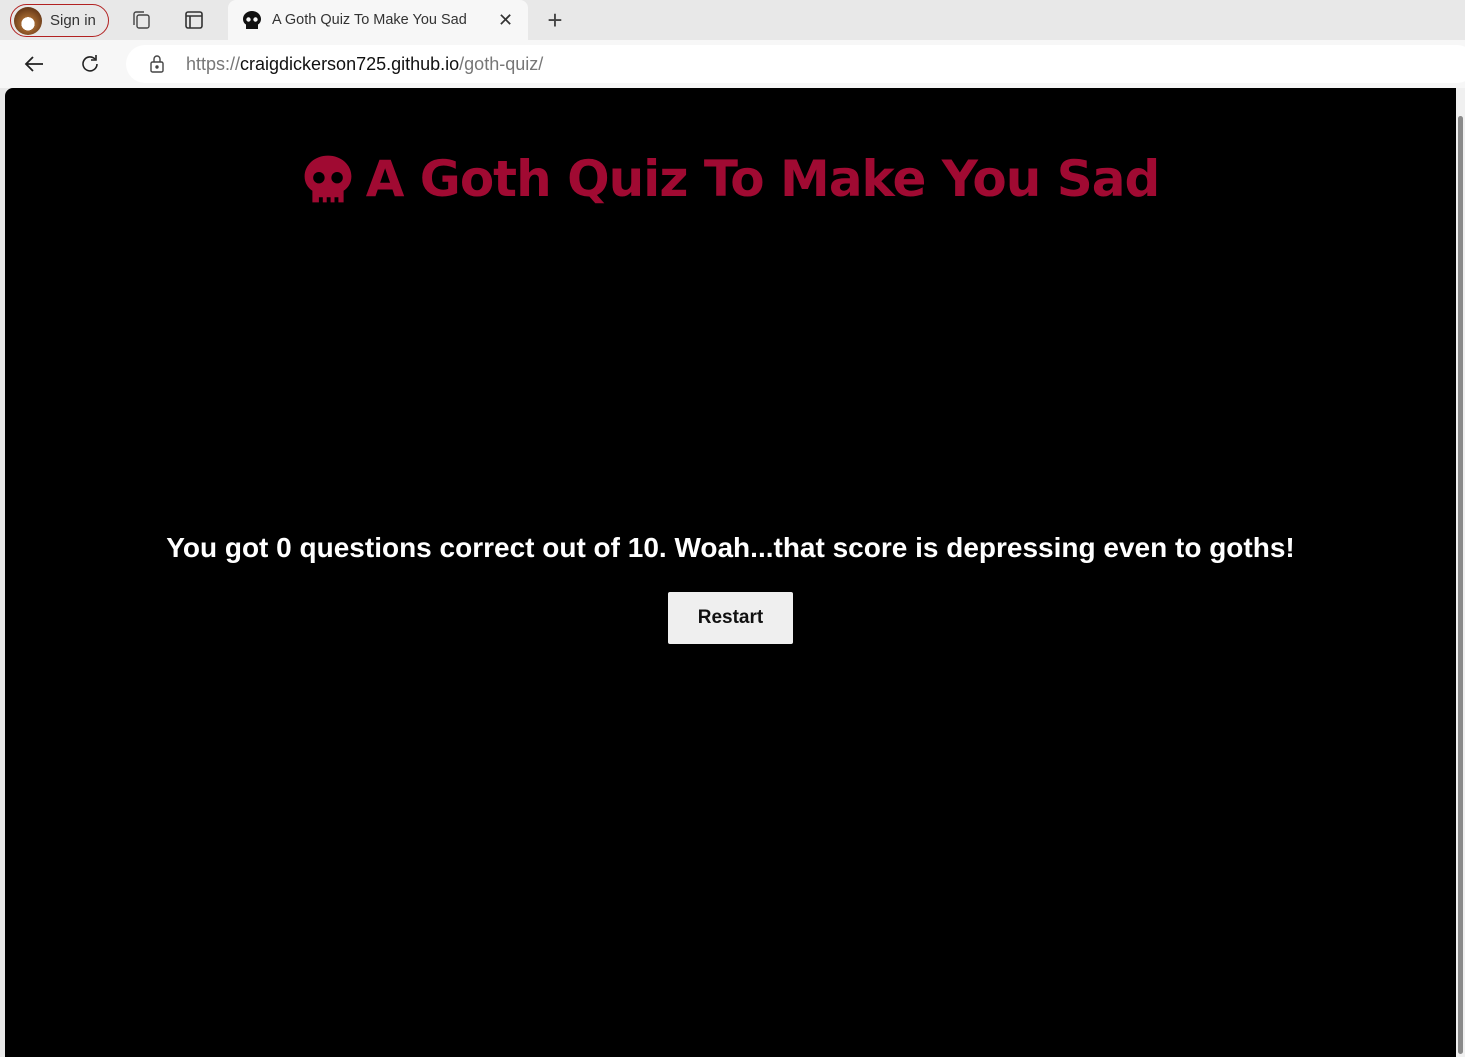 This screenshot has width=1465, height=1057. Describe the element at coordinates (90, 64) in the screenshot. I see `refresh-icon` at that location.